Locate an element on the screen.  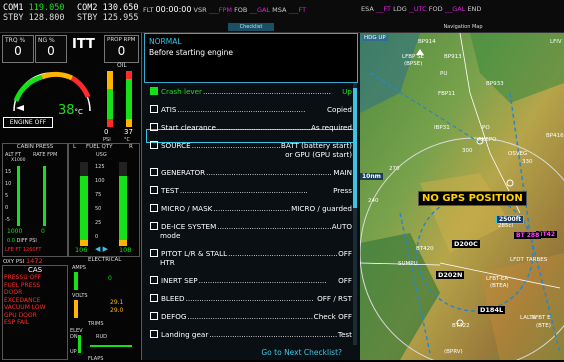
cabin-rate-label: RATE FPM is located at coordinates (45, 155).